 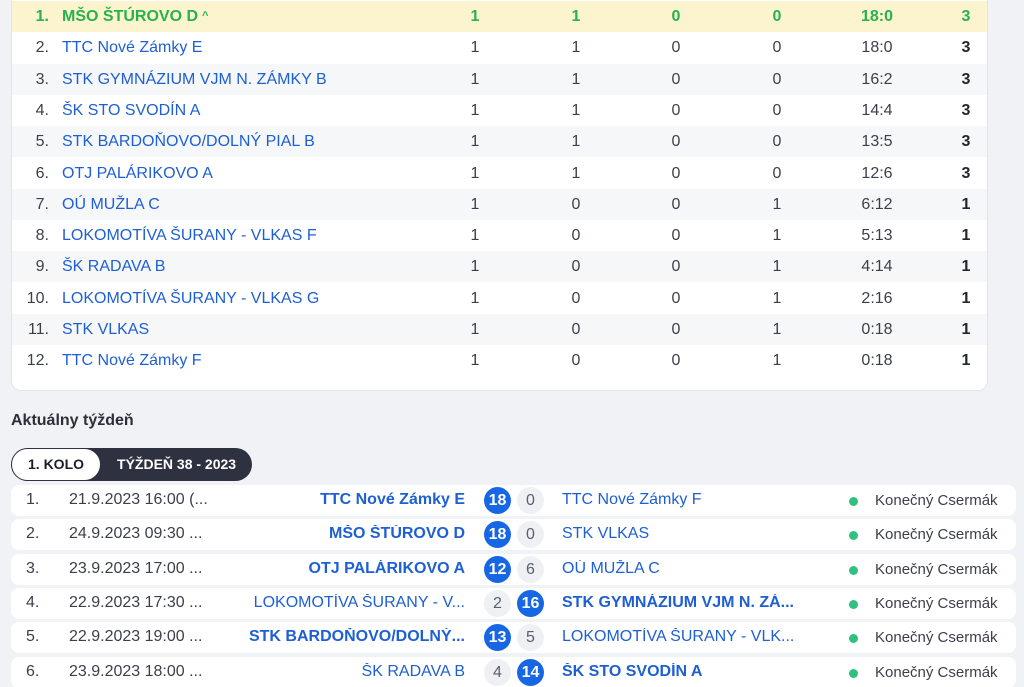 I want to click on standings-row: 7. OÚ MUŽLA C 1 0 0 1 6:12 1, so click(x=499, y=204).